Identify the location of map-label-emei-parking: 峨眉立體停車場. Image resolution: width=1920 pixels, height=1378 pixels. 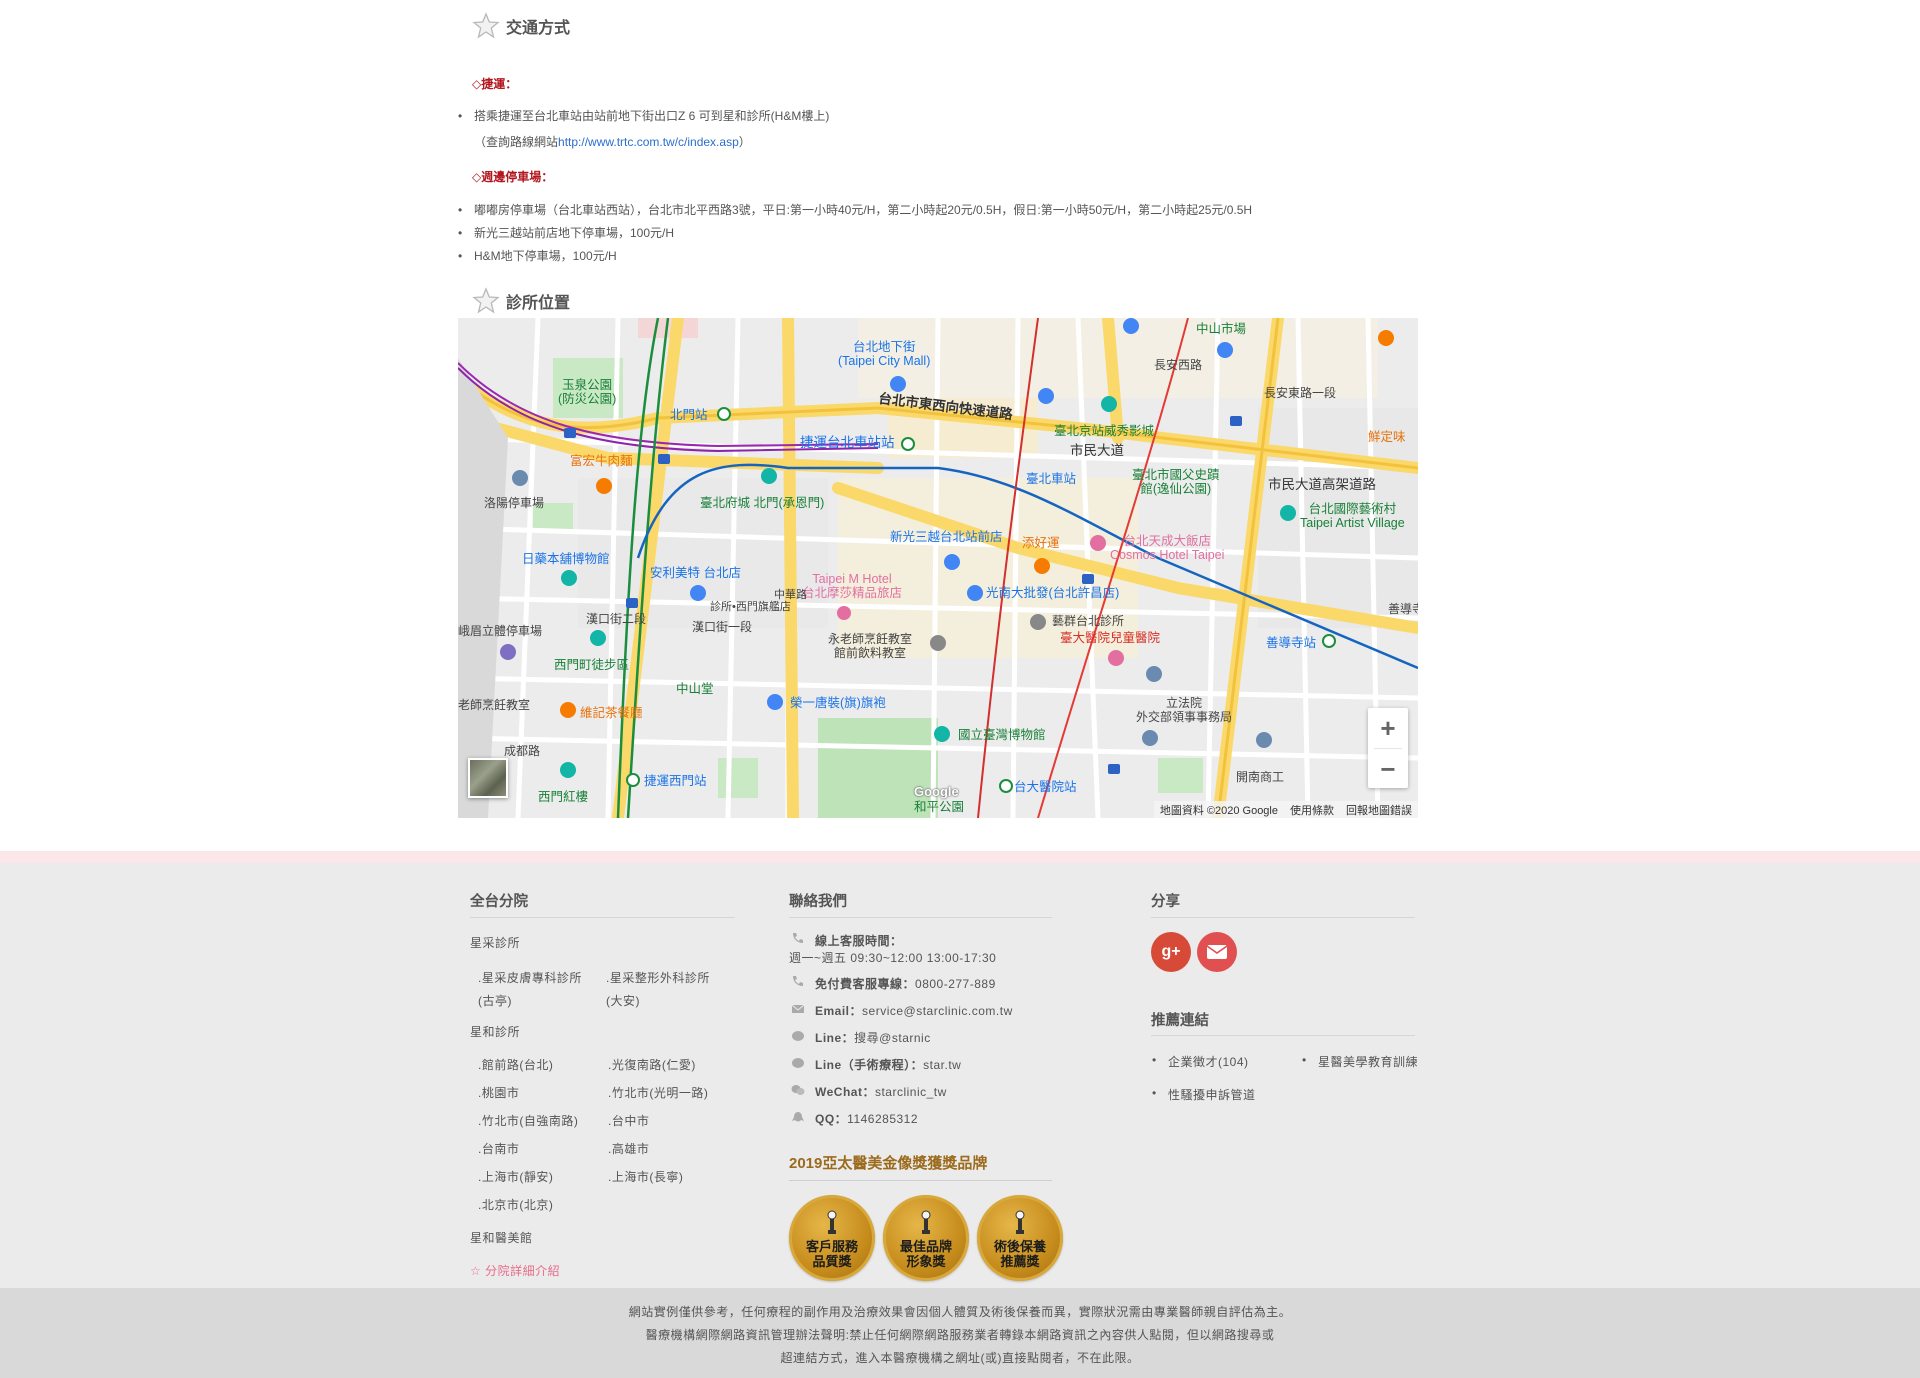
(500, 631).